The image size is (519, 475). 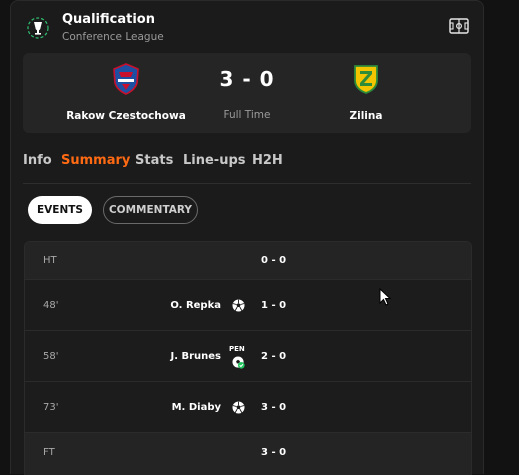 What do you see at coordinates (126, 116) in the screenshot?
I see `home-team-name: Rakow Czestochowa` at bounding box center [126, 116].